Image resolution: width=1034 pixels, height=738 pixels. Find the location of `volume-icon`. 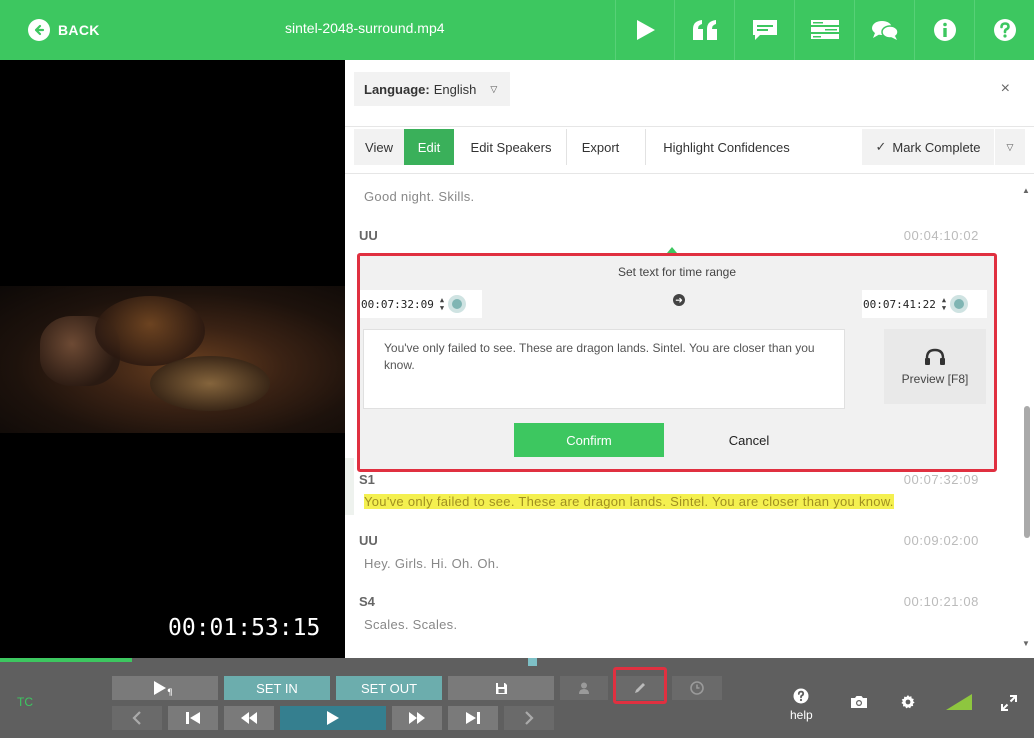

volume-icon is located at coordinates (959, 702).